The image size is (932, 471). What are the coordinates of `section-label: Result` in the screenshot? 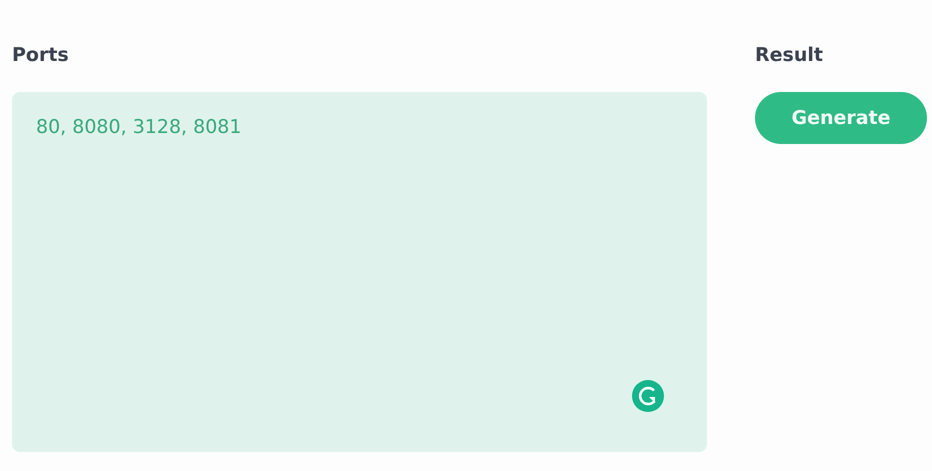 It's located at (789, 55).